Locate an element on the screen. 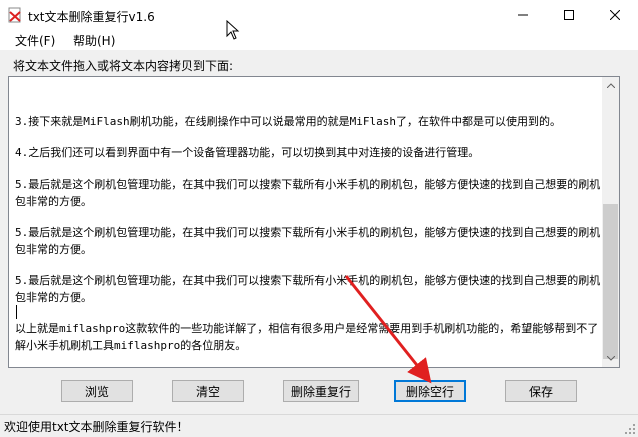  status-bar: 欢迎使用txt文本删除重复行软件！ is located at coordinates (319, 425).